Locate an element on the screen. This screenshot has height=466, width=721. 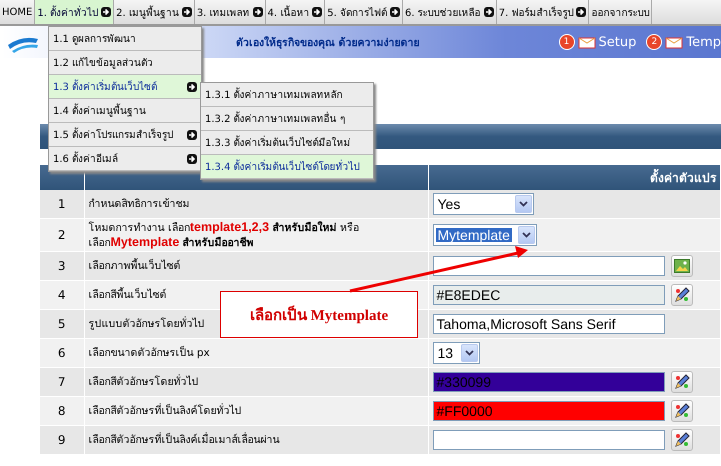
color-field: #FF0000 is located at coordinates (548, 411).